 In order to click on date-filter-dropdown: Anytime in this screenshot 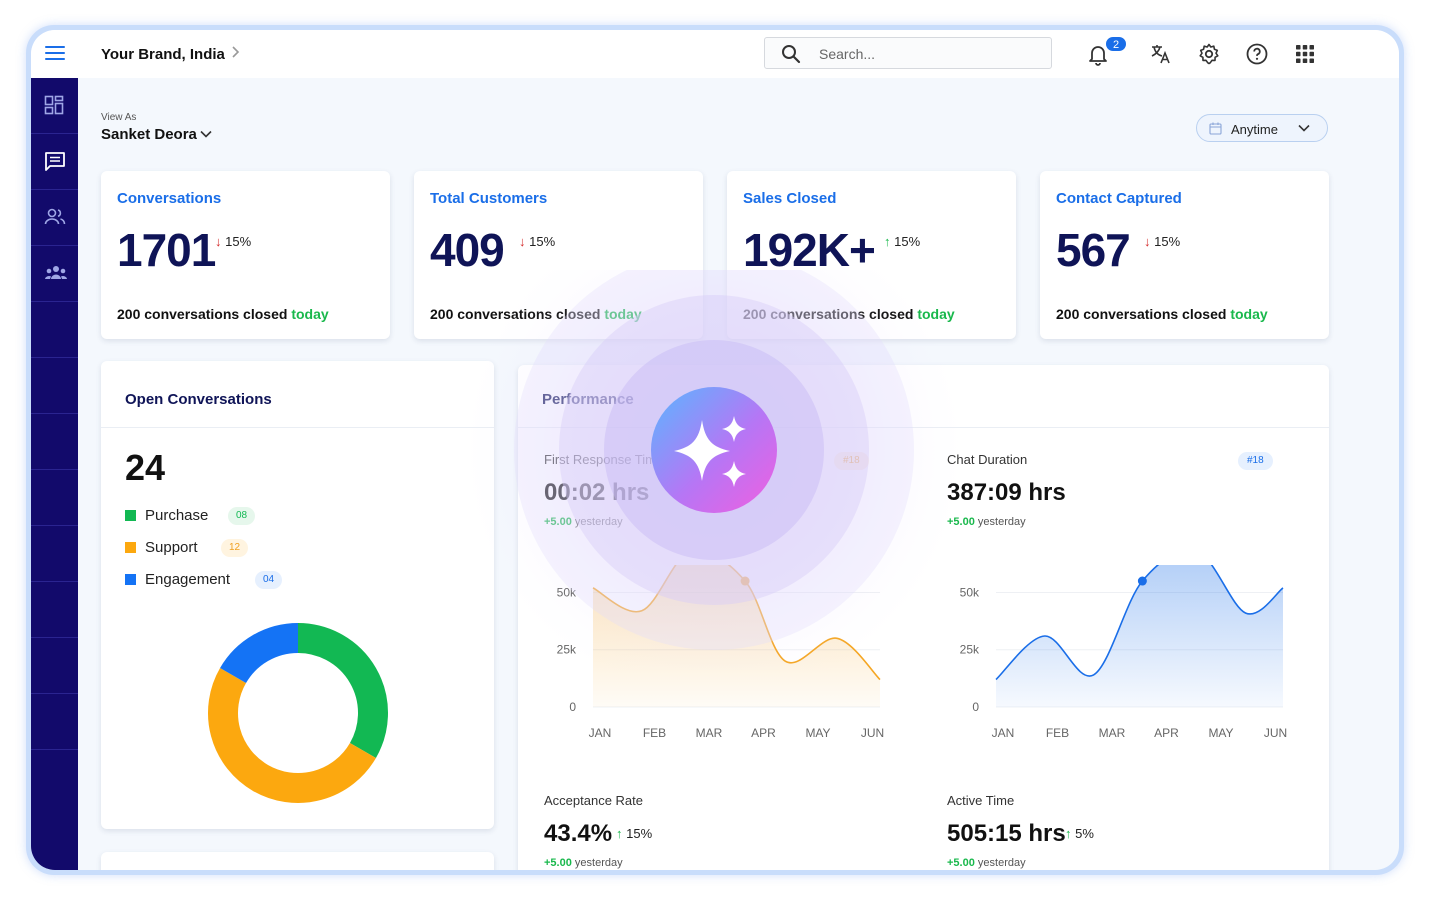, I will do `click(1262, 128)`.